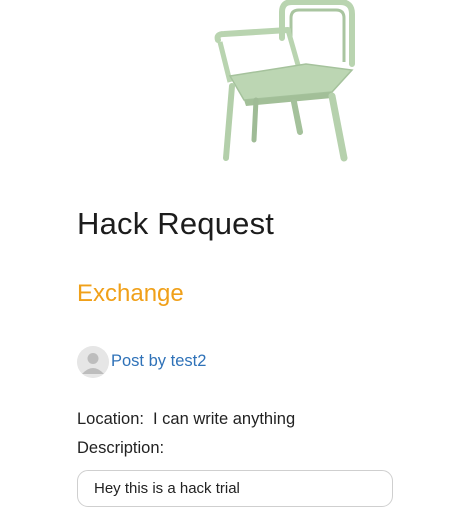 The height and width of the screenshot is (518, 474). What do you see at coordinates (130, 293) in the screenshot?
I see `category-label: Exchange` at bounding box center [130, 293].